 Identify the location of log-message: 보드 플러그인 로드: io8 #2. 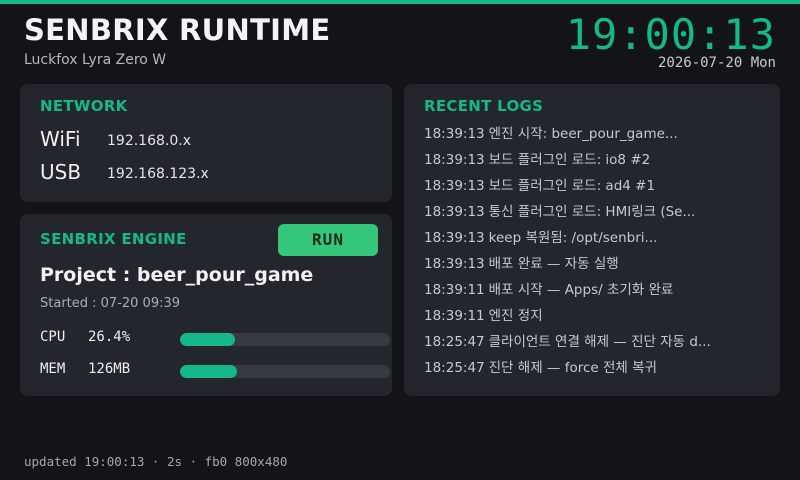
(569, 160).